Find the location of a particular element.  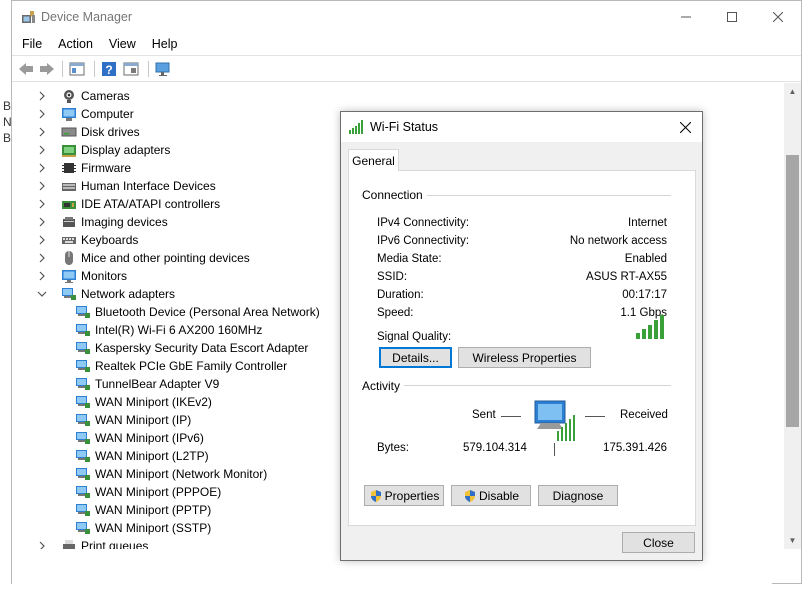

tree-category-computer: Computer is located at coordinates (85, 114).